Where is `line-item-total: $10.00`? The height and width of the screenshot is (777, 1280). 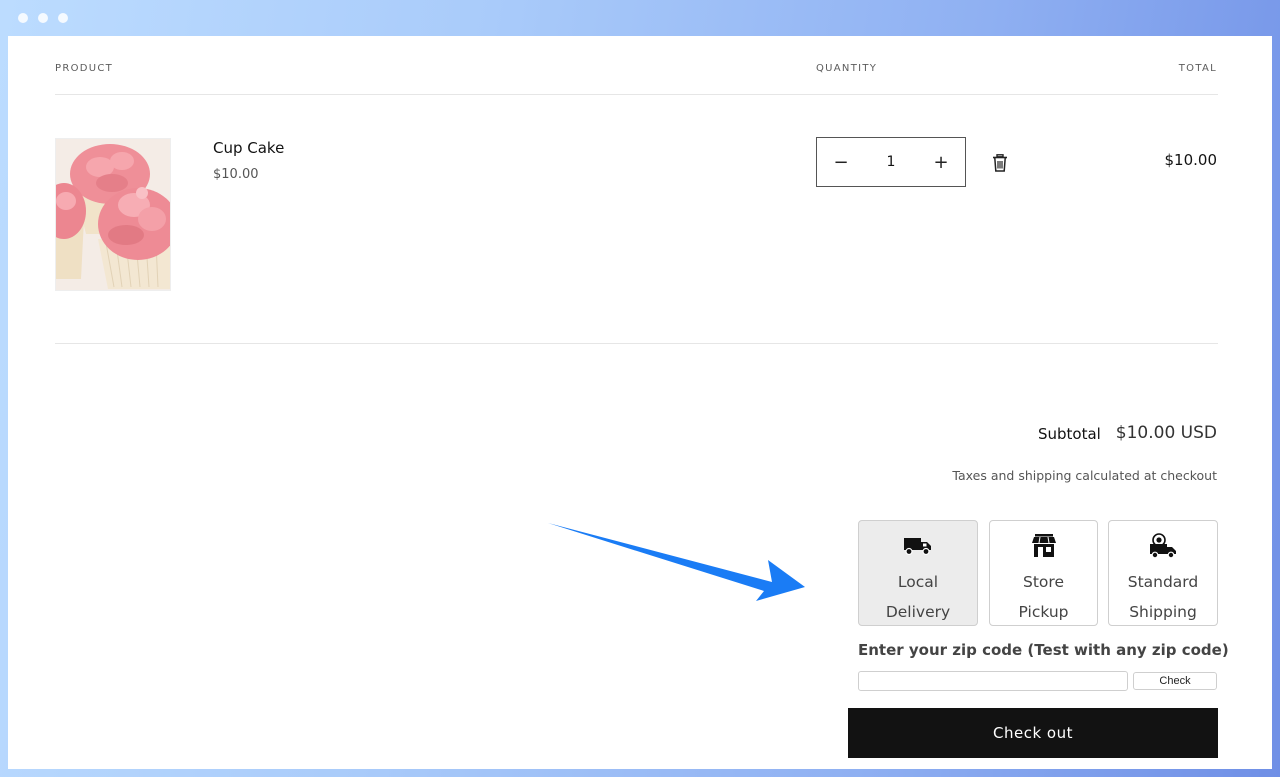
line-item-total: $10.00 is located at coordinates (1191, 160).